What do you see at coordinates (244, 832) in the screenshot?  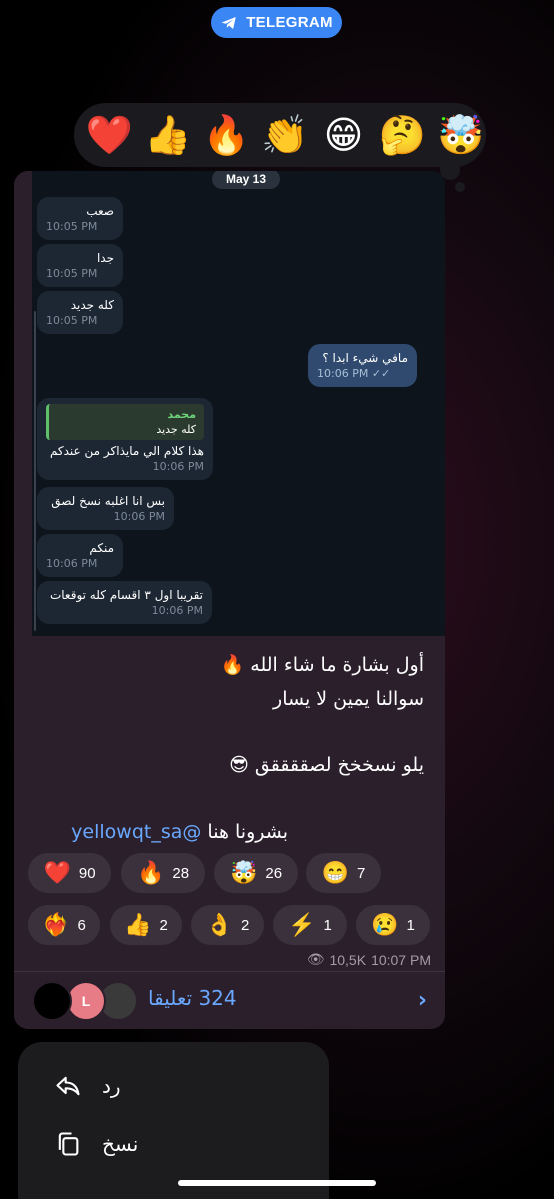 I see `caption-text: بشرونا هنا` at bounding box center [244, 832].